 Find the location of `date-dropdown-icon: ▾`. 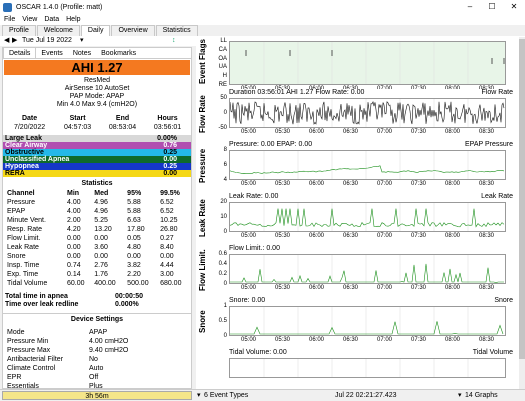

date-dropdown-icon: ▾ is located at coordinates (82, 41).